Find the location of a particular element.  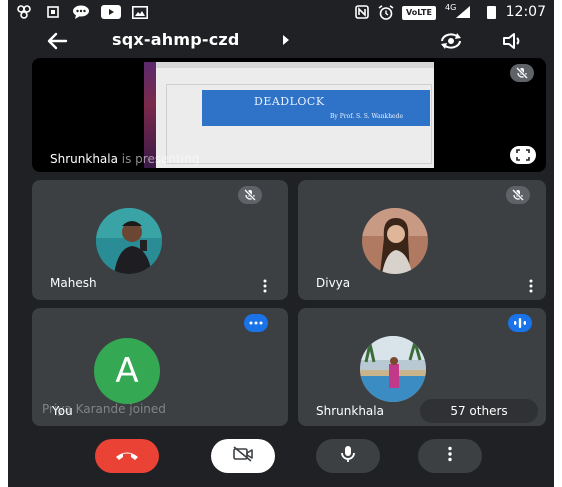

join-toast: Priya Karande joined is located at coordinates (104, 409).